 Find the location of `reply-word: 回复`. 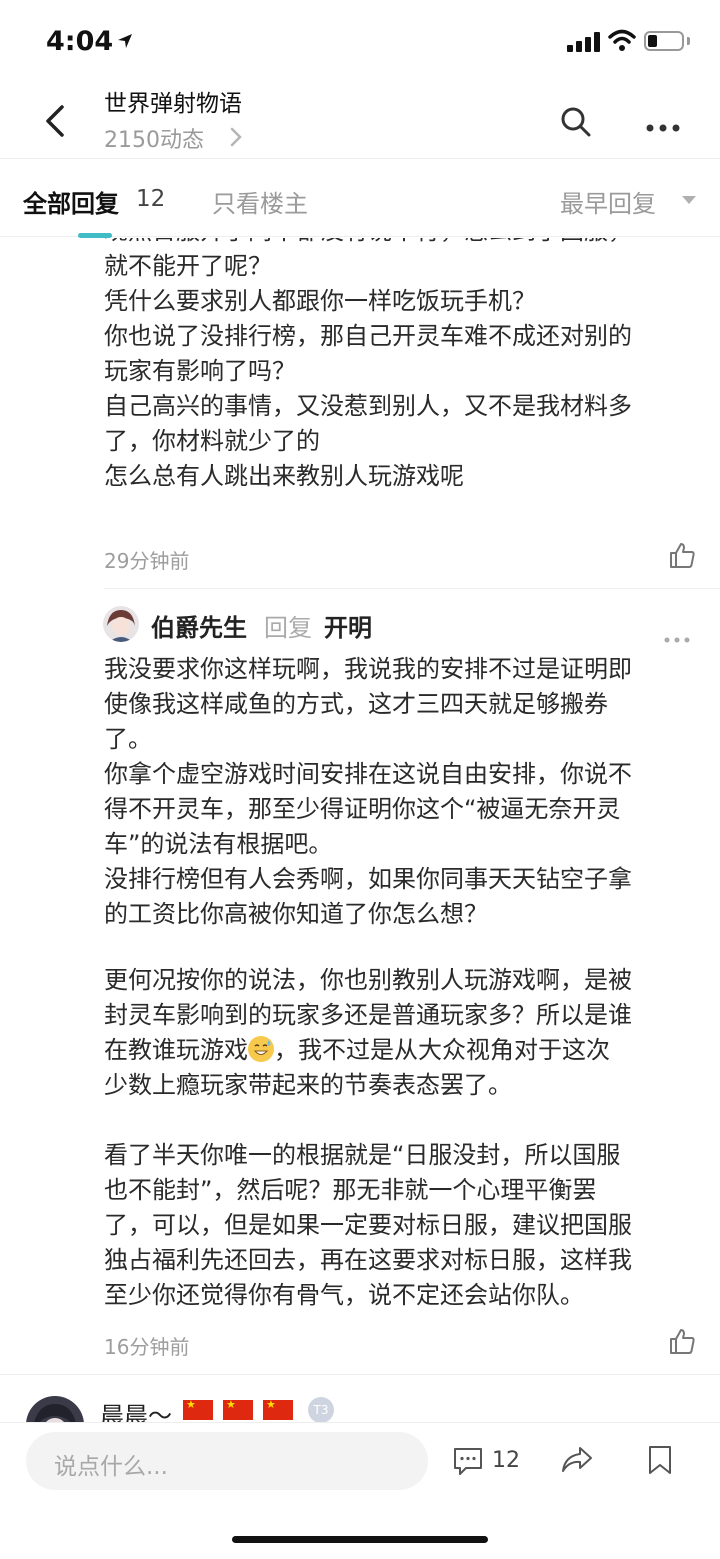

reply-word: 回复 is located at coordinates (288, 628).